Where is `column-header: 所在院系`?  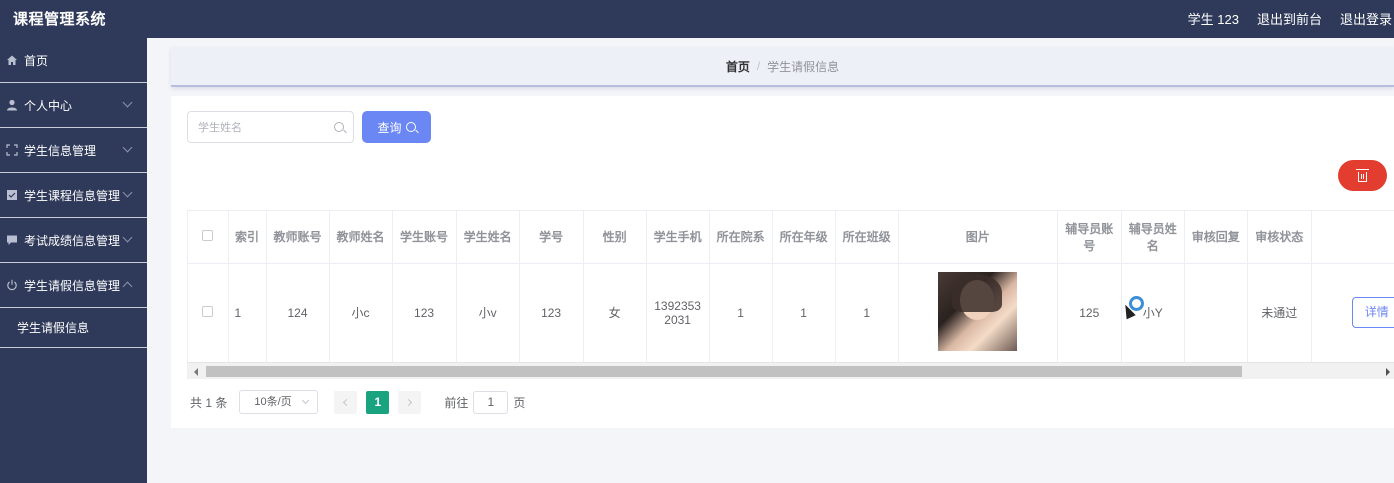 column-header: 所在院系 is located at coordinates (741, 237).